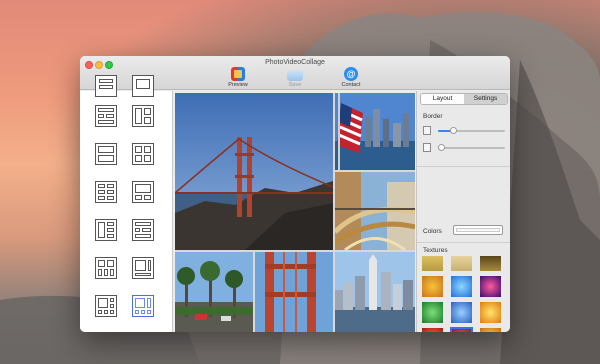  What do you see at coordinates (427, 147) in the screenshot?
I see `corner-radius-icon` at bounding box center [427, 147].